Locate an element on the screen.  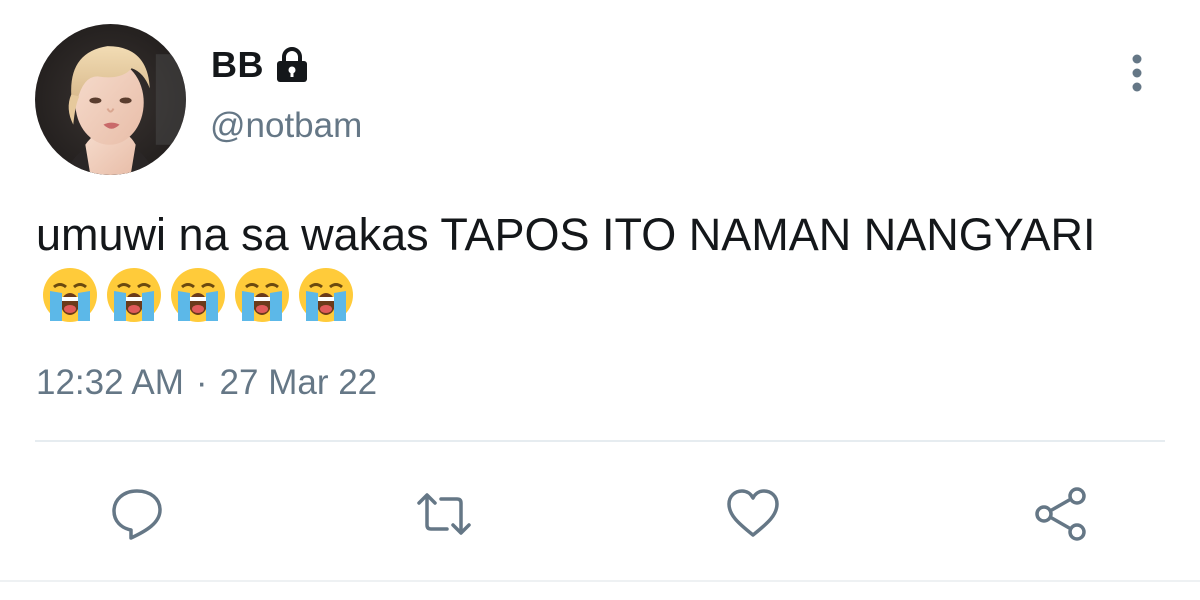
like-icon is located at coordinates (753, 513).